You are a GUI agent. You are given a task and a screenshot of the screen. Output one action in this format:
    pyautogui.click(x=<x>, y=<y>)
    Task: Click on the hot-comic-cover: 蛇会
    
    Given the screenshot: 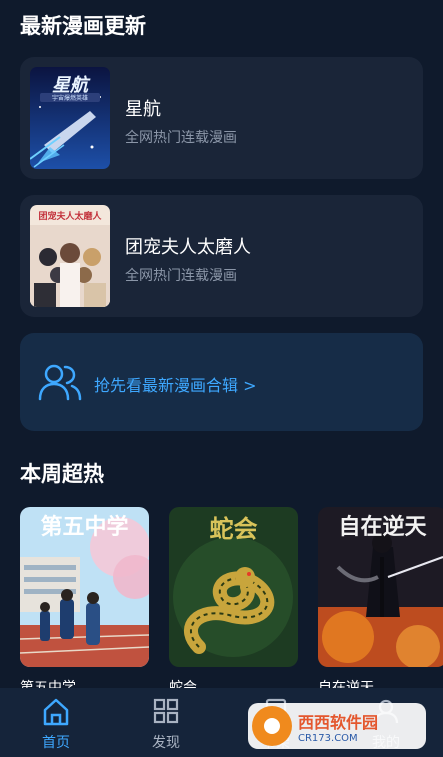 What is the action you would take?
    pyautogui.click(x=233, y=587)
    